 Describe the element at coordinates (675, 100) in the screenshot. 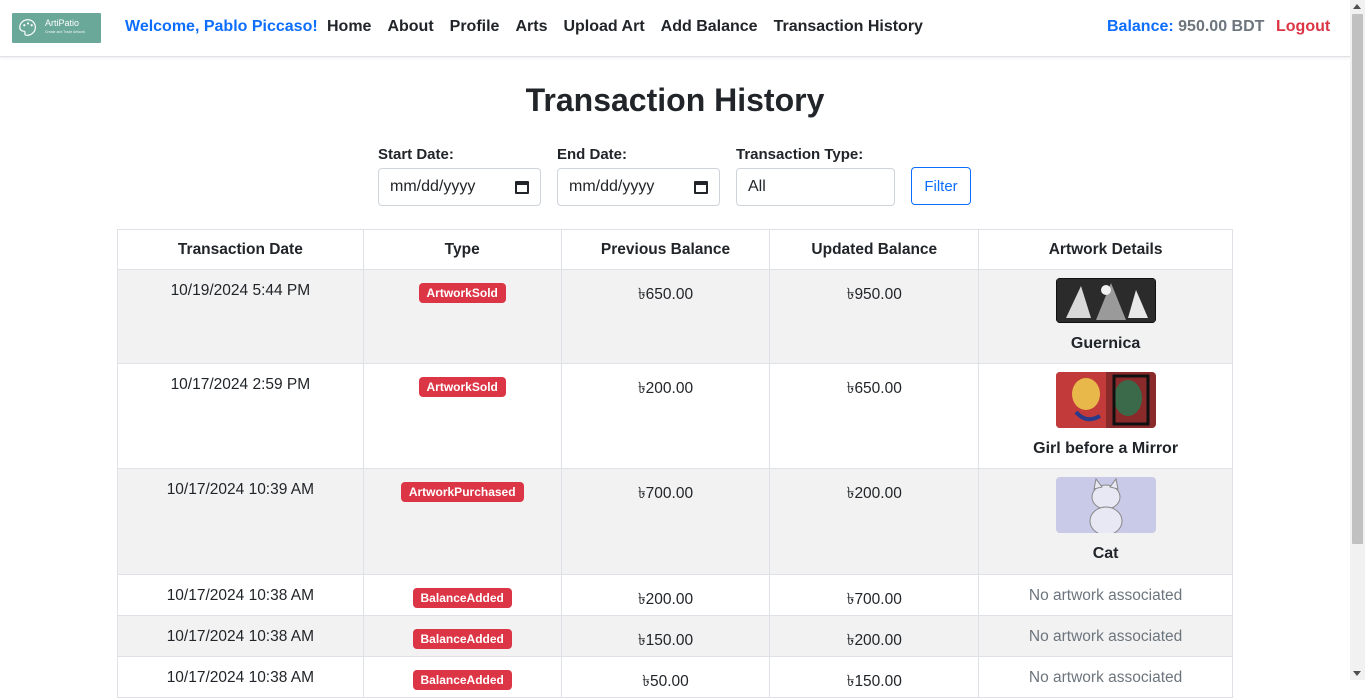

I see `page-title: Transaction History` at that location.